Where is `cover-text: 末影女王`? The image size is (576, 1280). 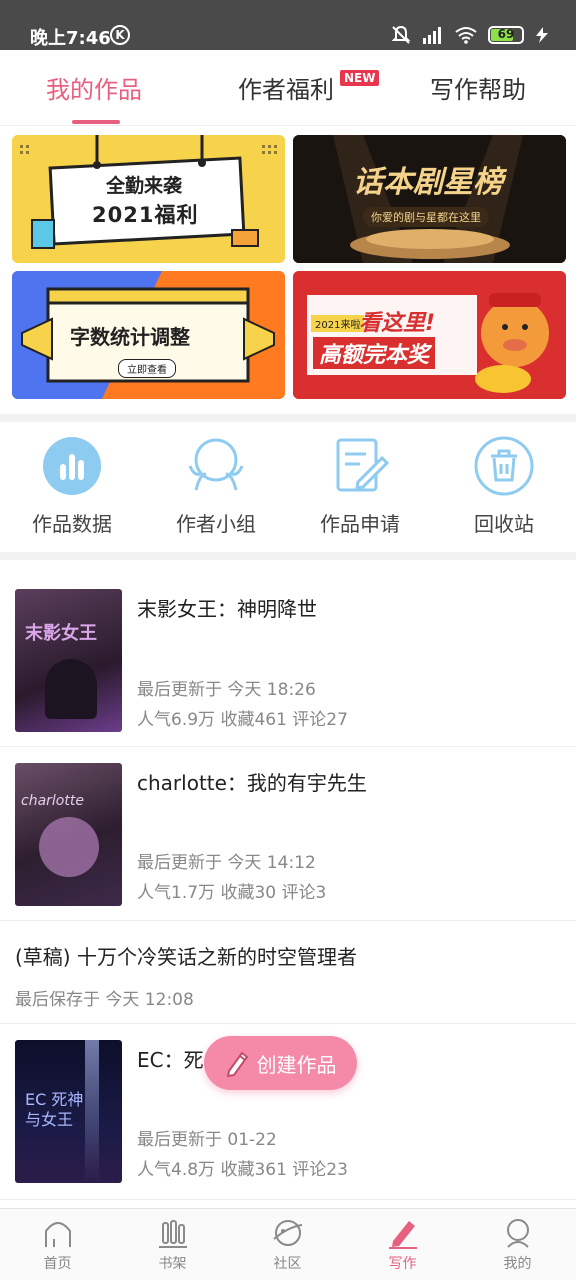 cover-text: 末影女王 is located at coordinates (61, 633).